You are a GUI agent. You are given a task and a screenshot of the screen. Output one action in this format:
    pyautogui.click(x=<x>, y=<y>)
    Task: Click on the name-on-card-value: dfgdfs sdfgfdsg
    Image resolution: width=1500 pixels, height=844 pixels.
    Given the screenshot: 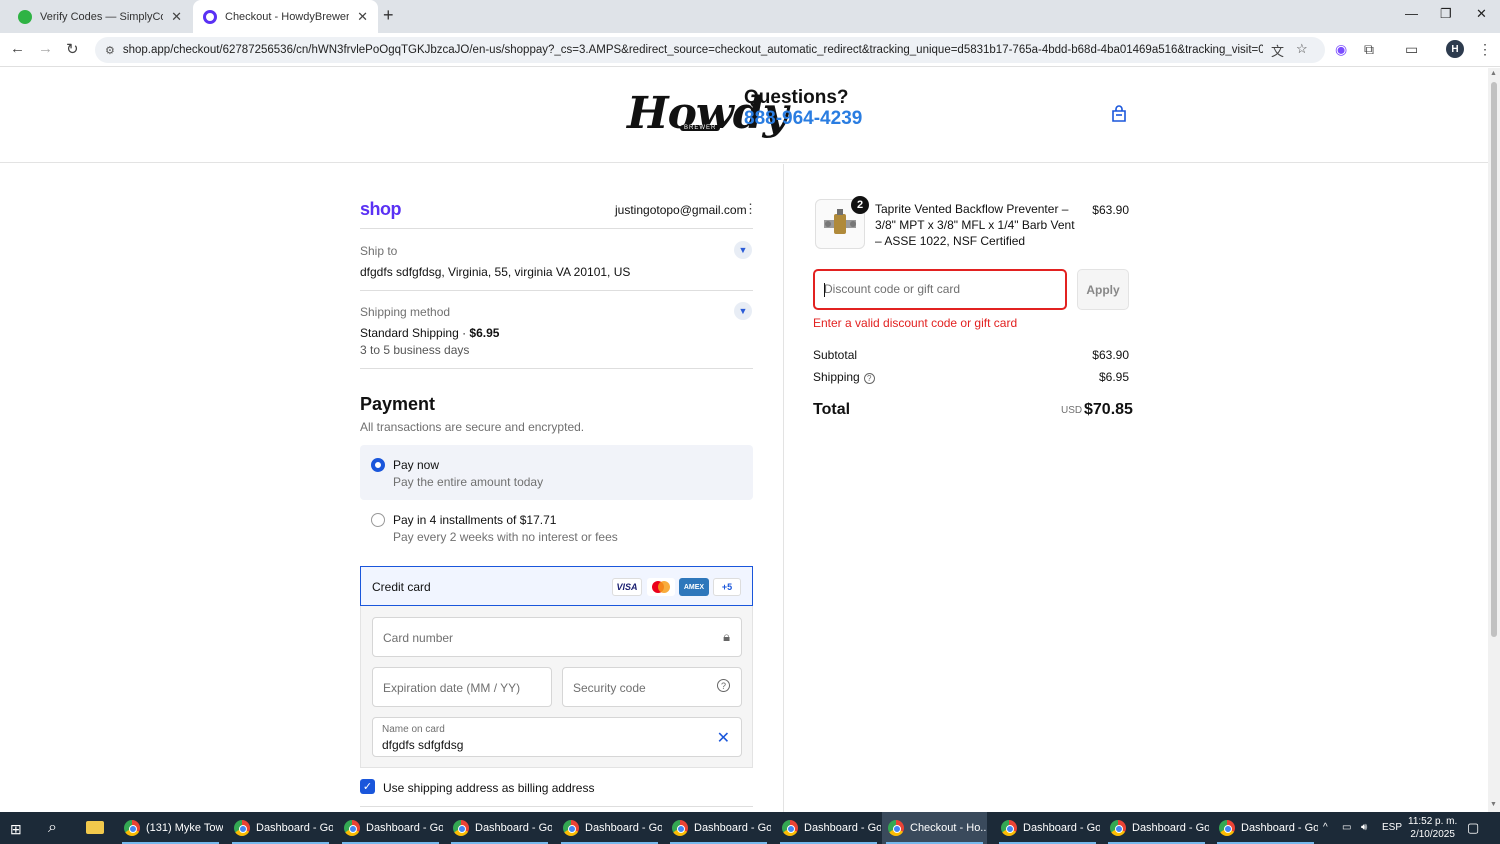 What is the action you would take?
    pyautogui.click(x=422, y=745)
    